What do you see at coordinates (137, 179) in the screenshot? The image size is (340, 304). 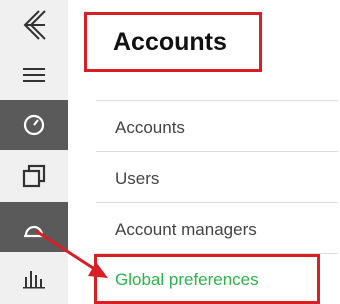 I see `menu-item-users: Users` at bounding box center [137, 179].